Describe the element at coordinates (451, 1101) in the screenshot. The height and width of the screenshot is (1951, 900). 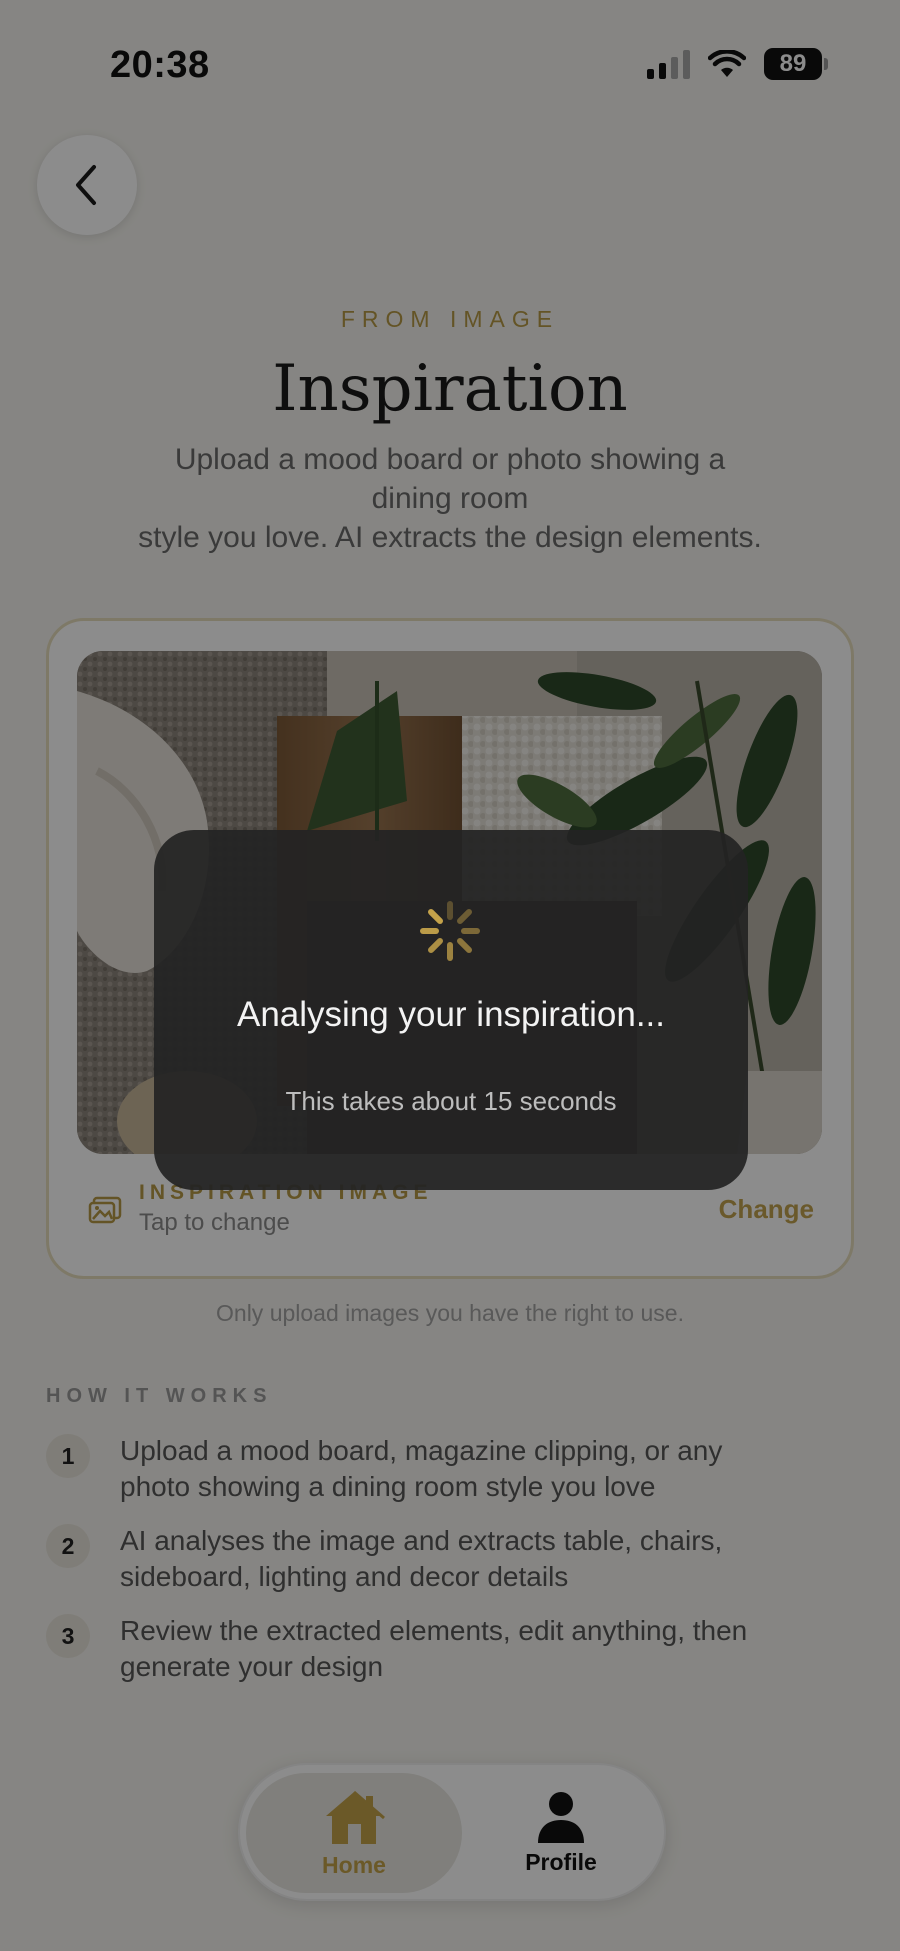
I see `loading-subtitle: This takes about 15 seconds` at that location.